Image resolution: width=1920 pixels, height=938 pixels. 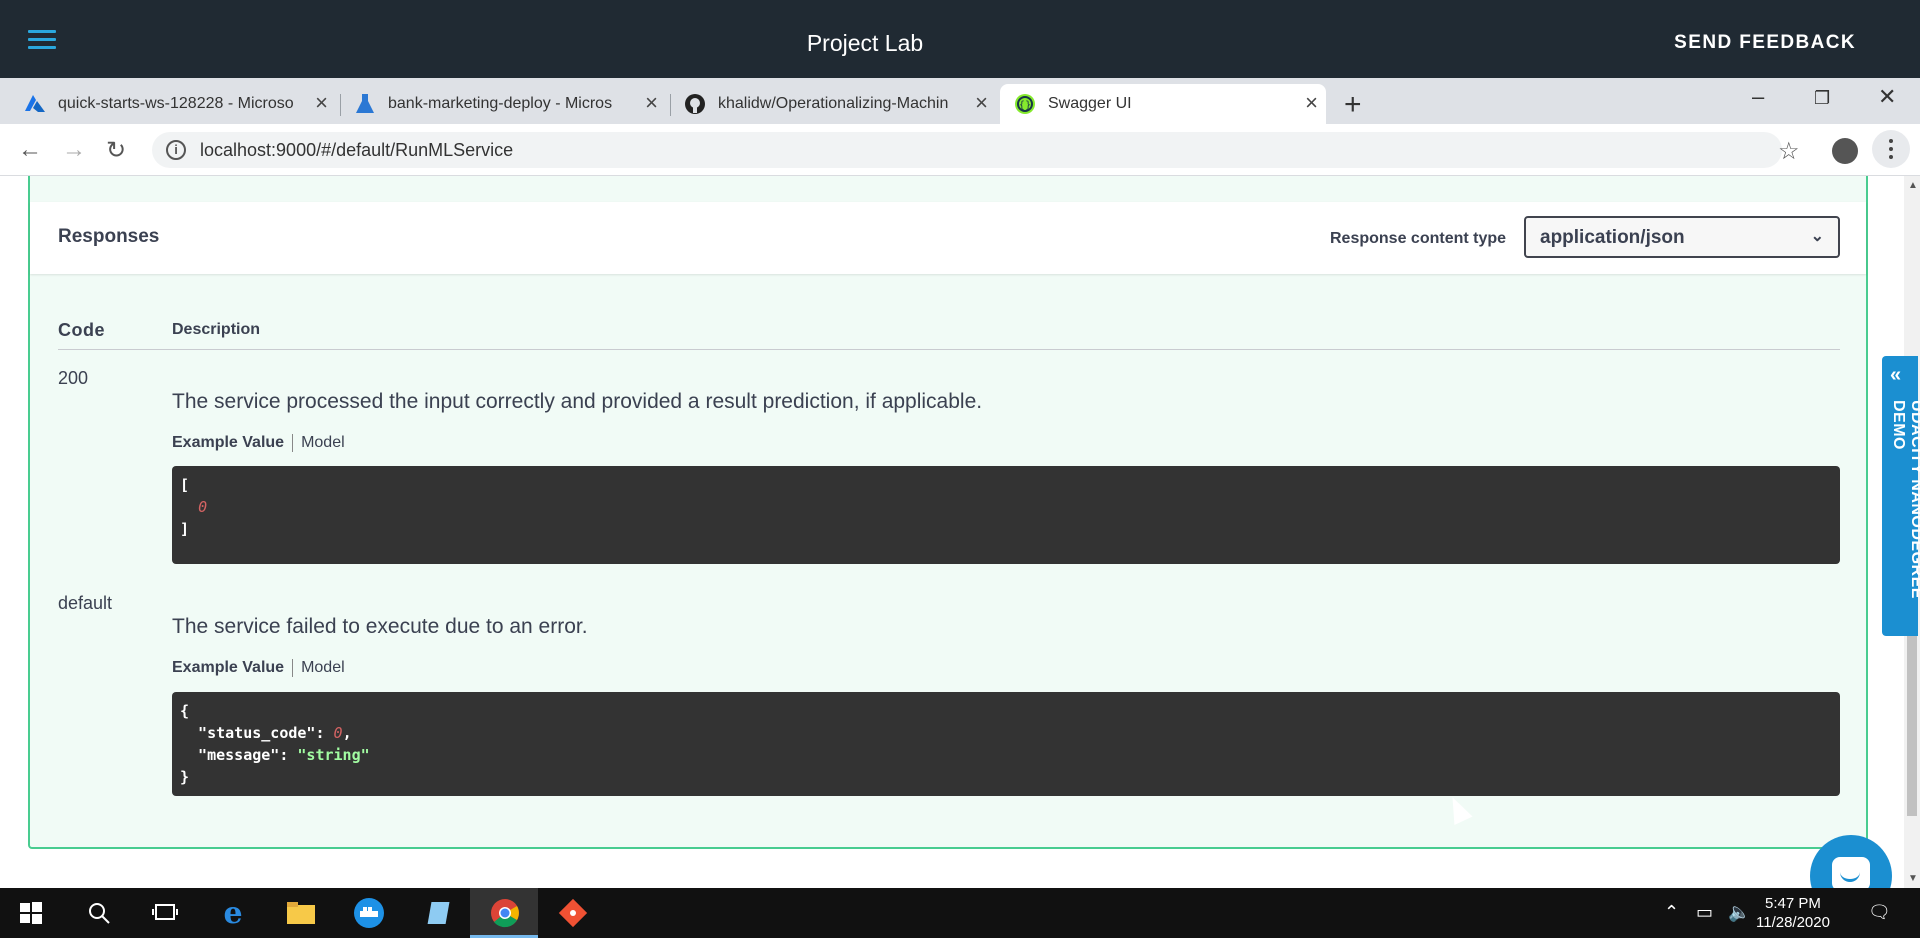 I want to click on response-code: 200, so click(x=73, y=378).